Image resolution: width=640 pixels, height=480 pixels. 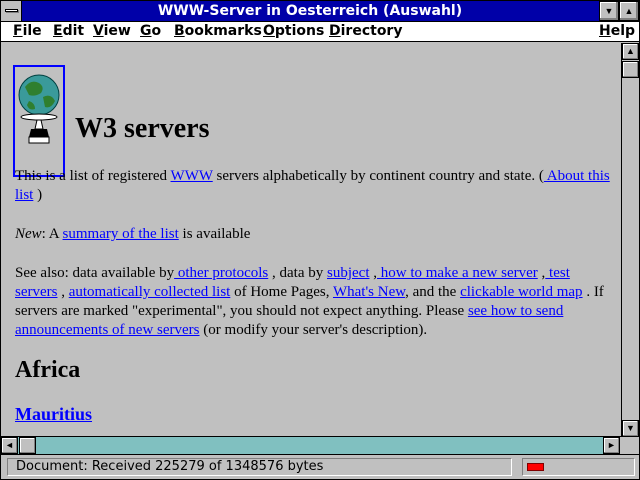 I want to click on menu-view-label: iew, so click(x=117, y=31).